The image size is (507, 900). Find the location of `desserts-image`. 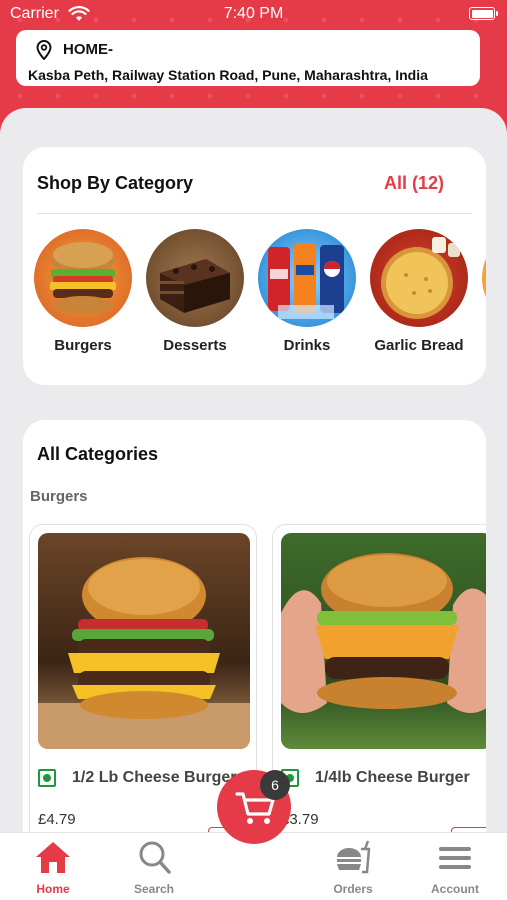

desserts-image is located at coordinates (195, 278).